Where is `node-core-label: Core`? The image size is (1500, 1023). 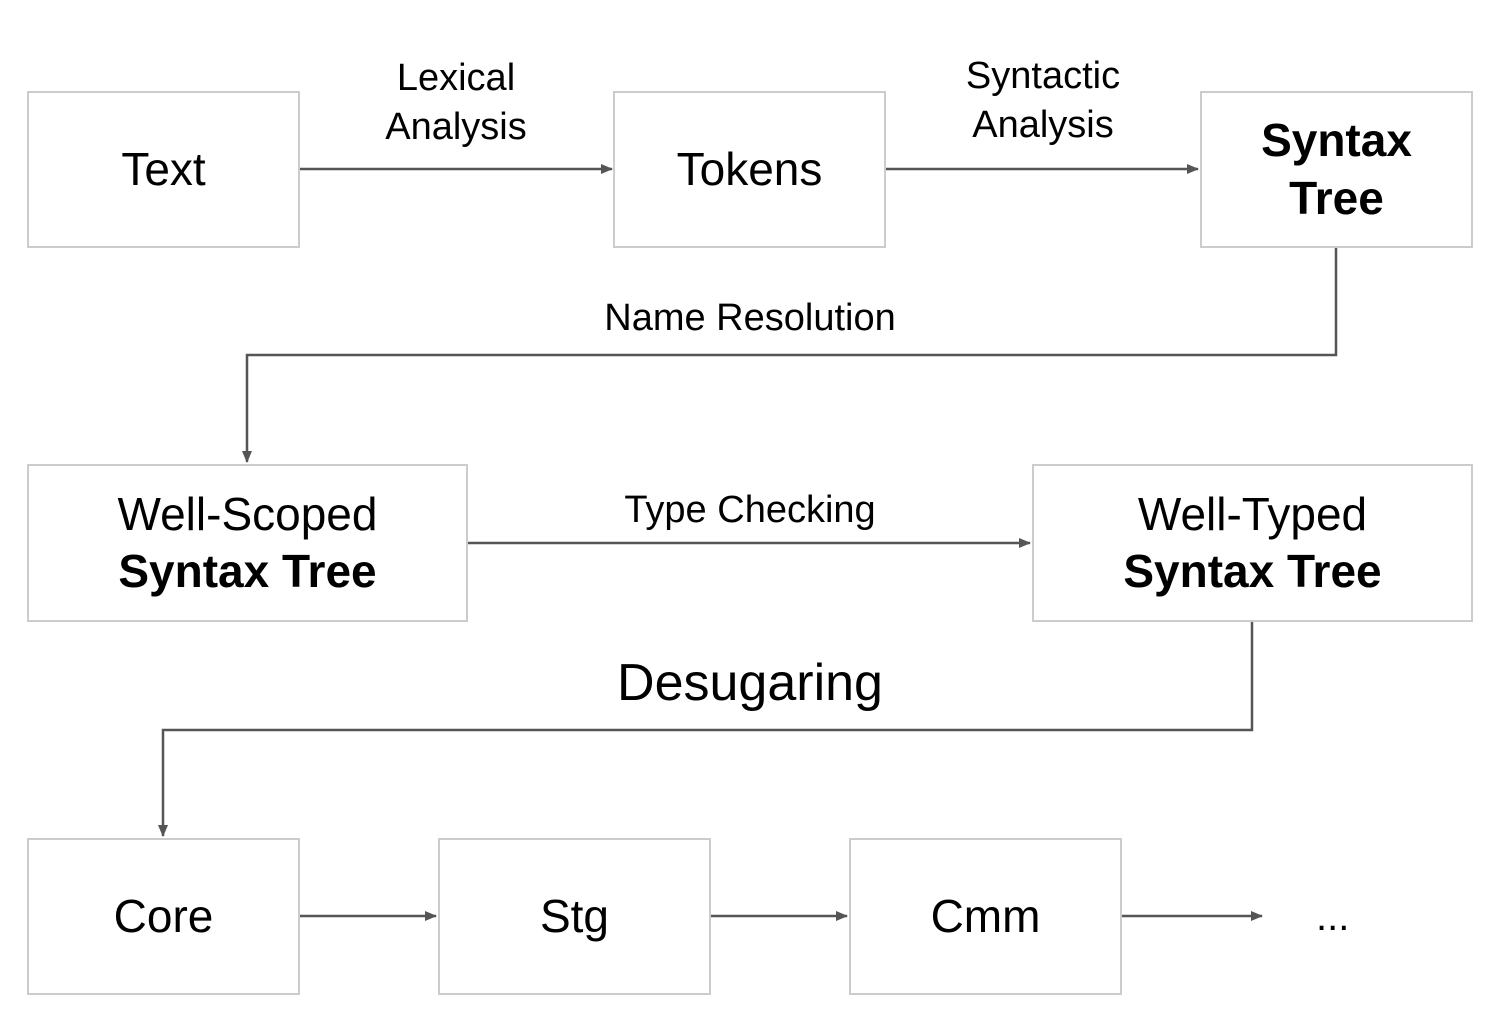
node-core-label: Core is located at coordinates (163, 915).